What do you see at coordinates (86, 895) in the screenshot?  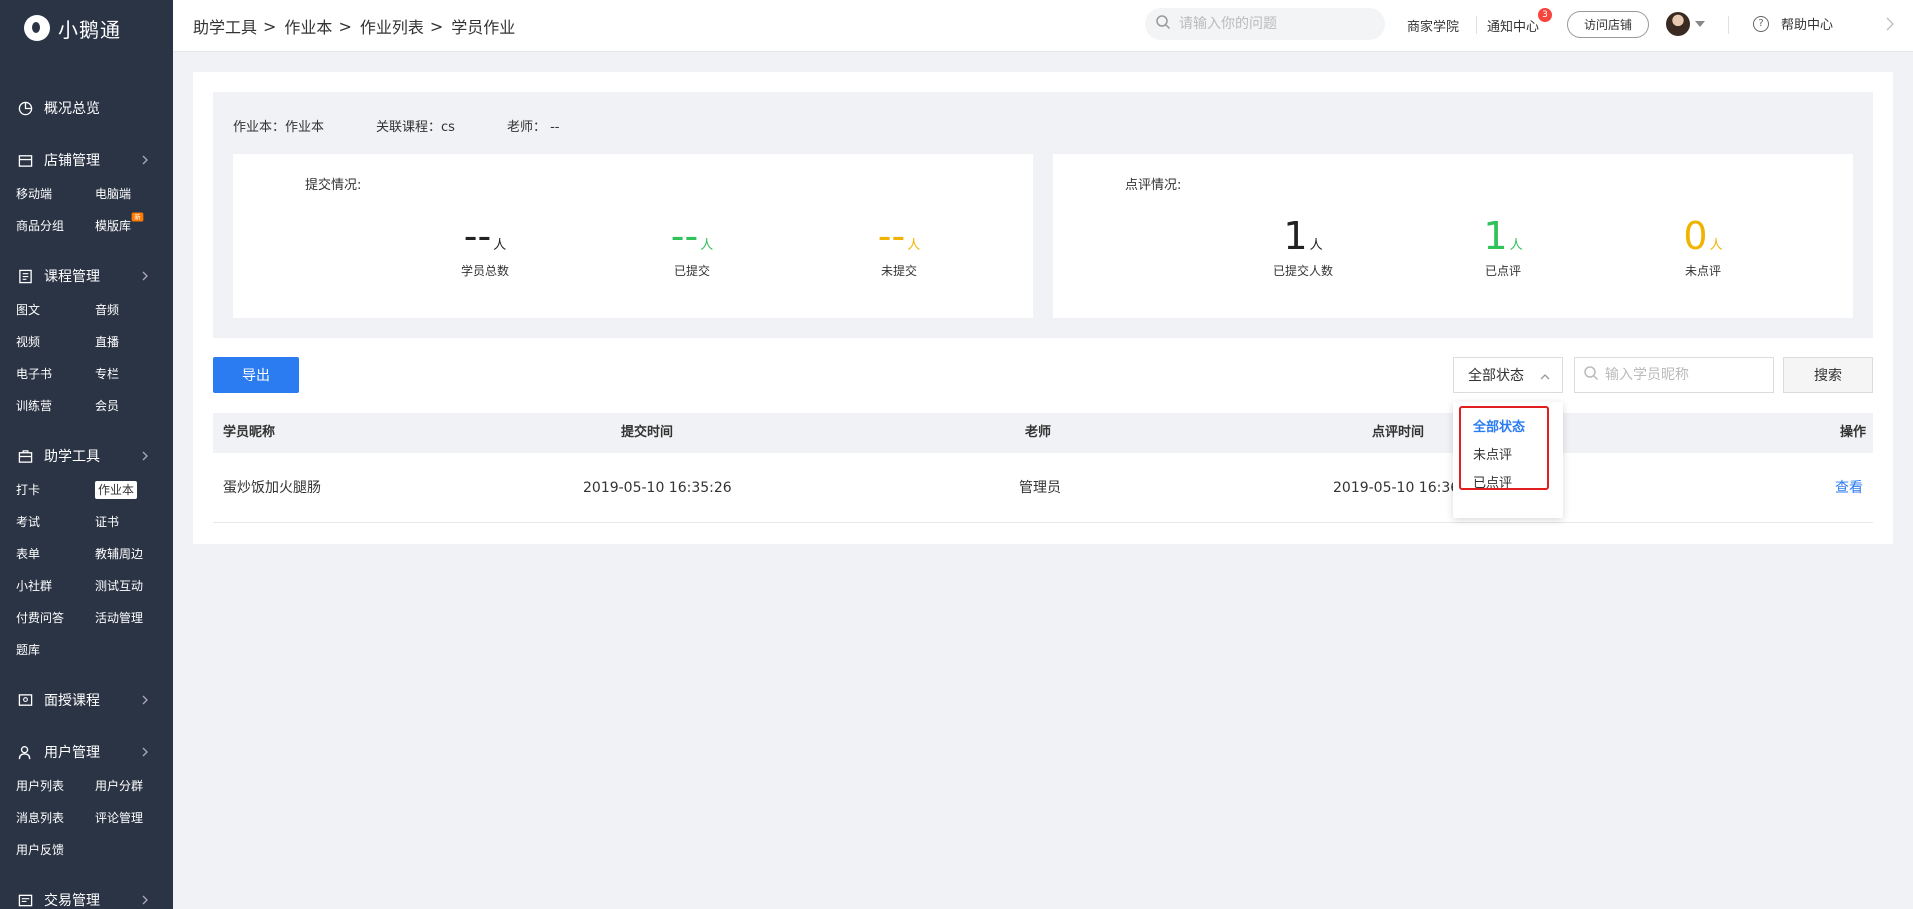 I see `nav-trade: 交易管理` at bounding box center [86, 895].